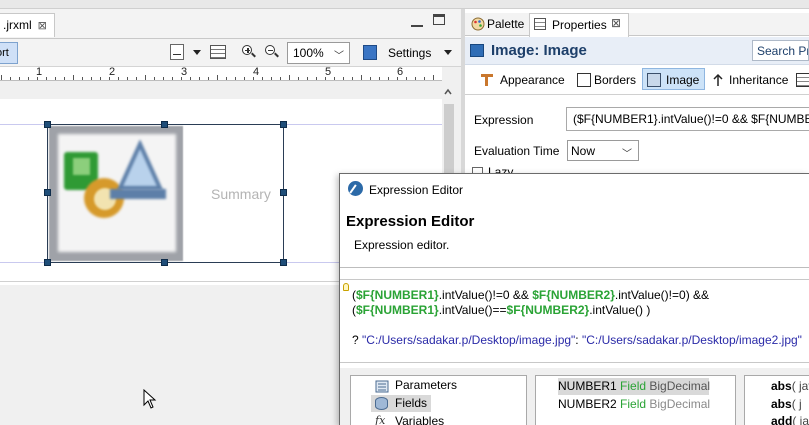  Describe the element at coordinates (438, 400) in the screenshot. I see `categories-list: Parameters Fields fx Variables` at that location.